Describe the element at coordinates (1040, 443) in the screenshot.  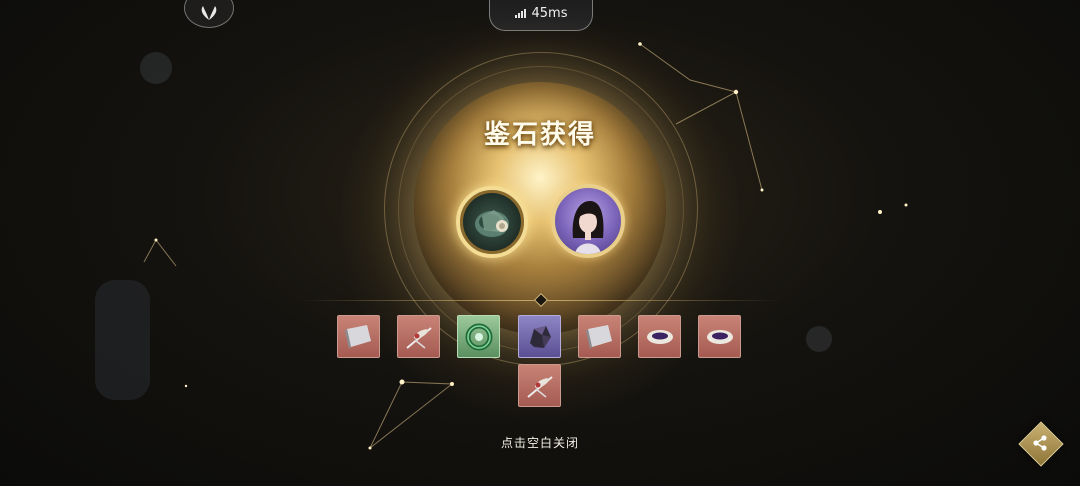
I see `share-icon` at that location.